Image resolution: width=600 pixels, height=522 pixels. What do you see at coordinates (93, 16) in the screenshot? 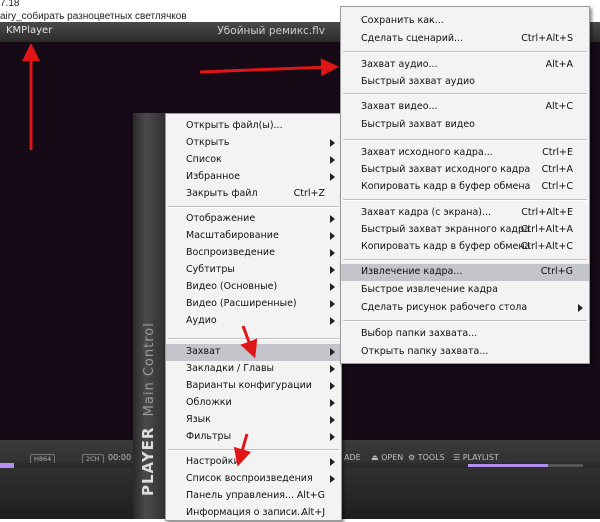
I see `caption-title: airy_собирать разноцветных светлячков` at bounding box center [93, 16].